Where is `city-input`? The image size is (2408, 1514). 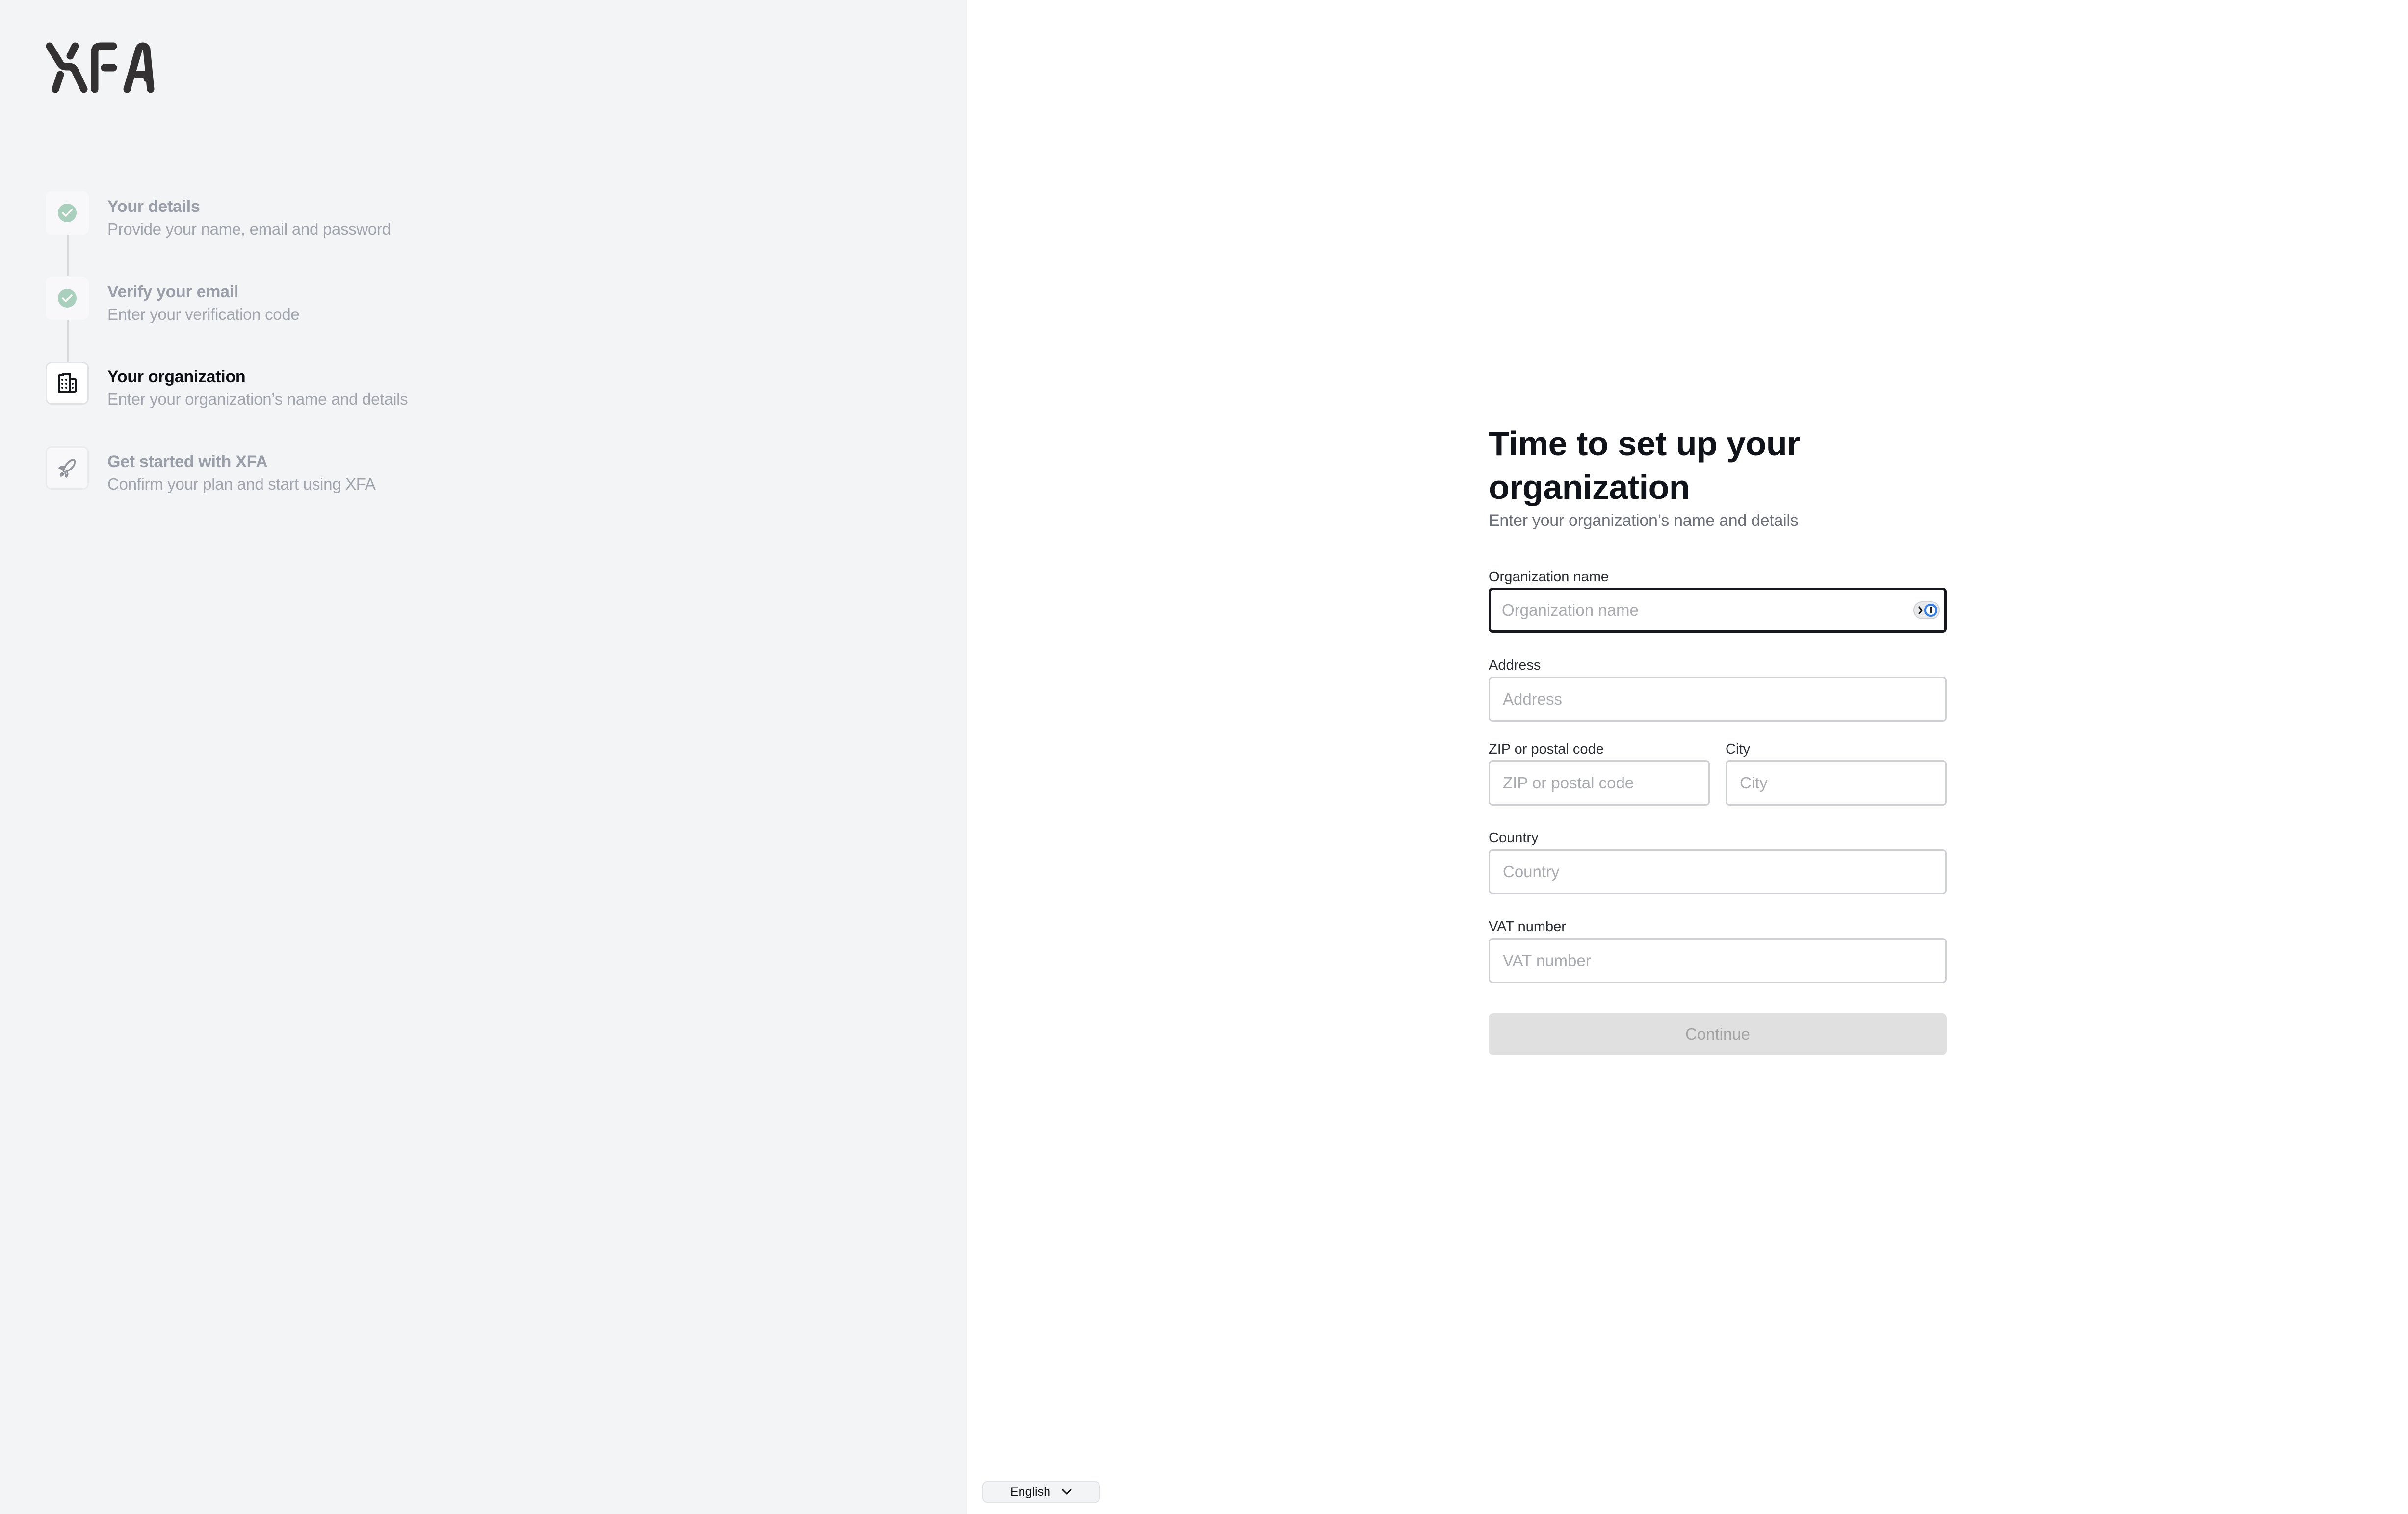 city-input is located at coordinates (1836, 783).